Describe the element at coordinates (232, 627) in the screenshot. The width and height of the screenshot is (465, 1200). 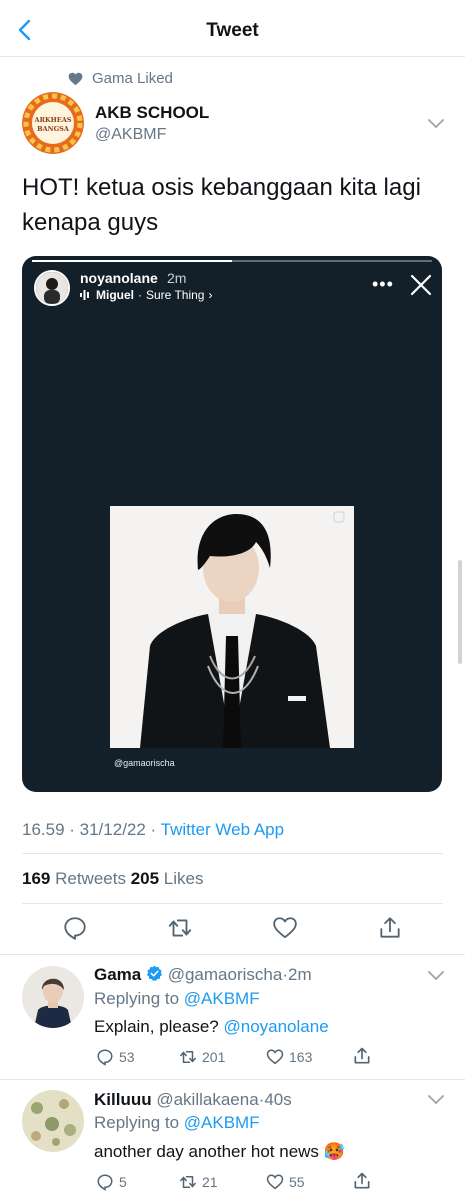
I see `story-photo` at that location.